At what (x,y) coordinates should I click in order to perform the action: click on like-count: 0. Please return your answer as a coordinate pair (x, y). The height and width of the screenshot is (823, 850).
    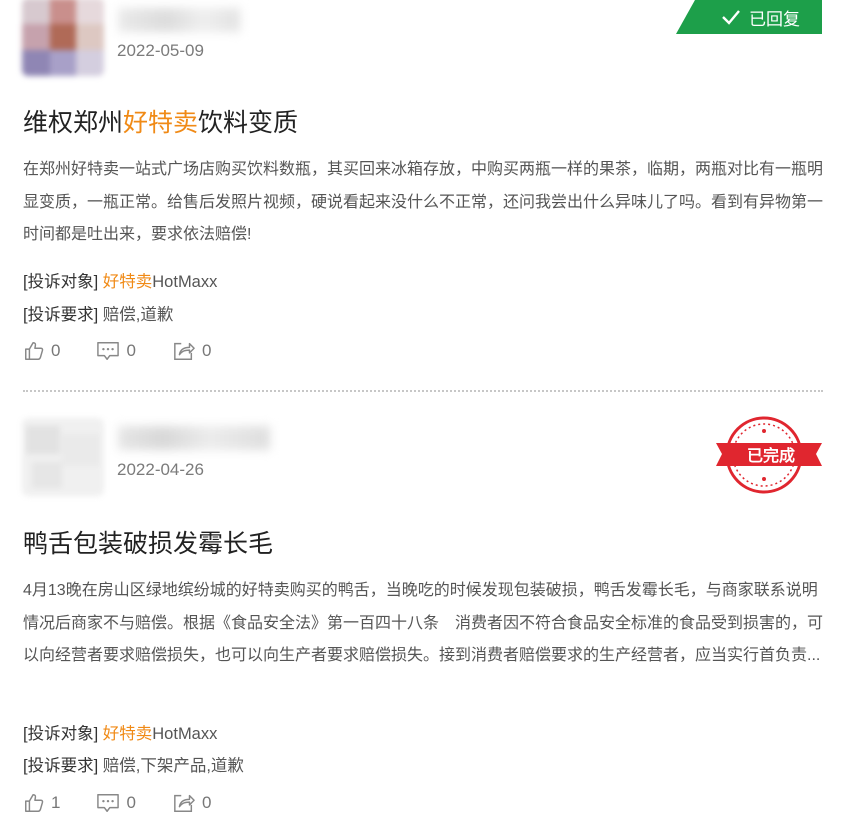
    Looking at the image, I should click on (56, 350).